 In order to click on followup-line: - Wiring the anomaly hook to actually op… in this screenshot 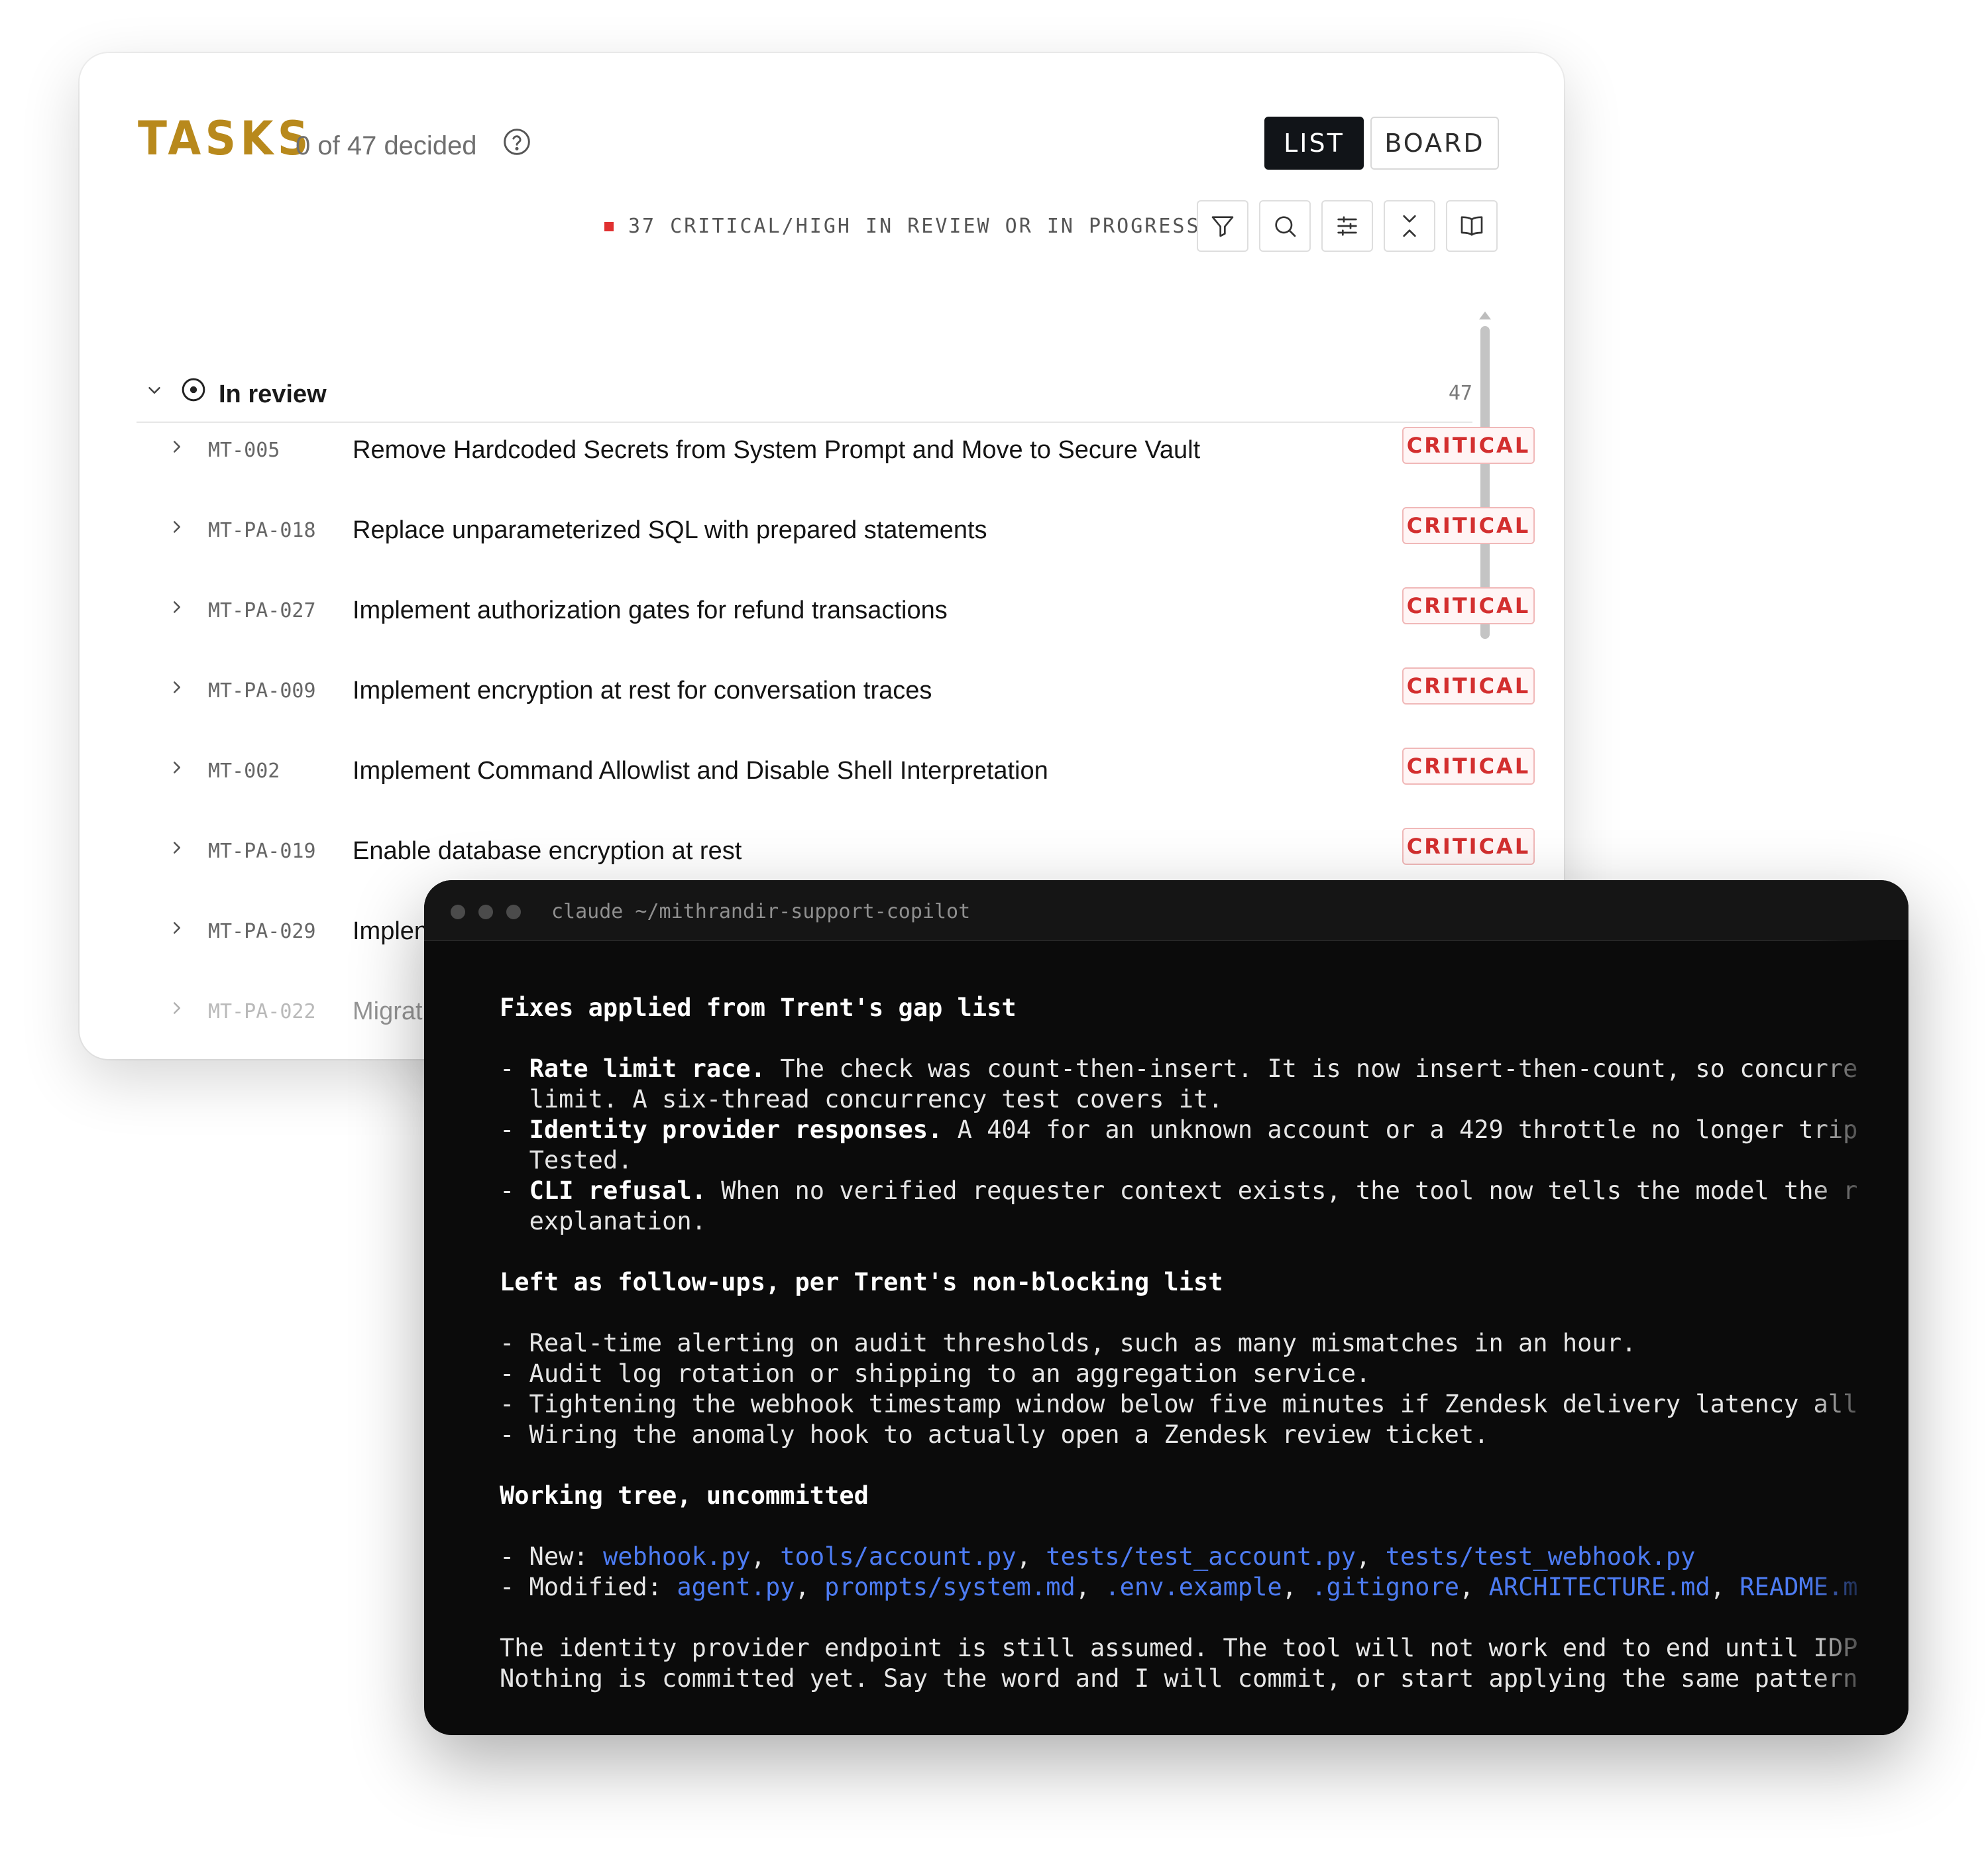, I will do `click(994, 1434)`.